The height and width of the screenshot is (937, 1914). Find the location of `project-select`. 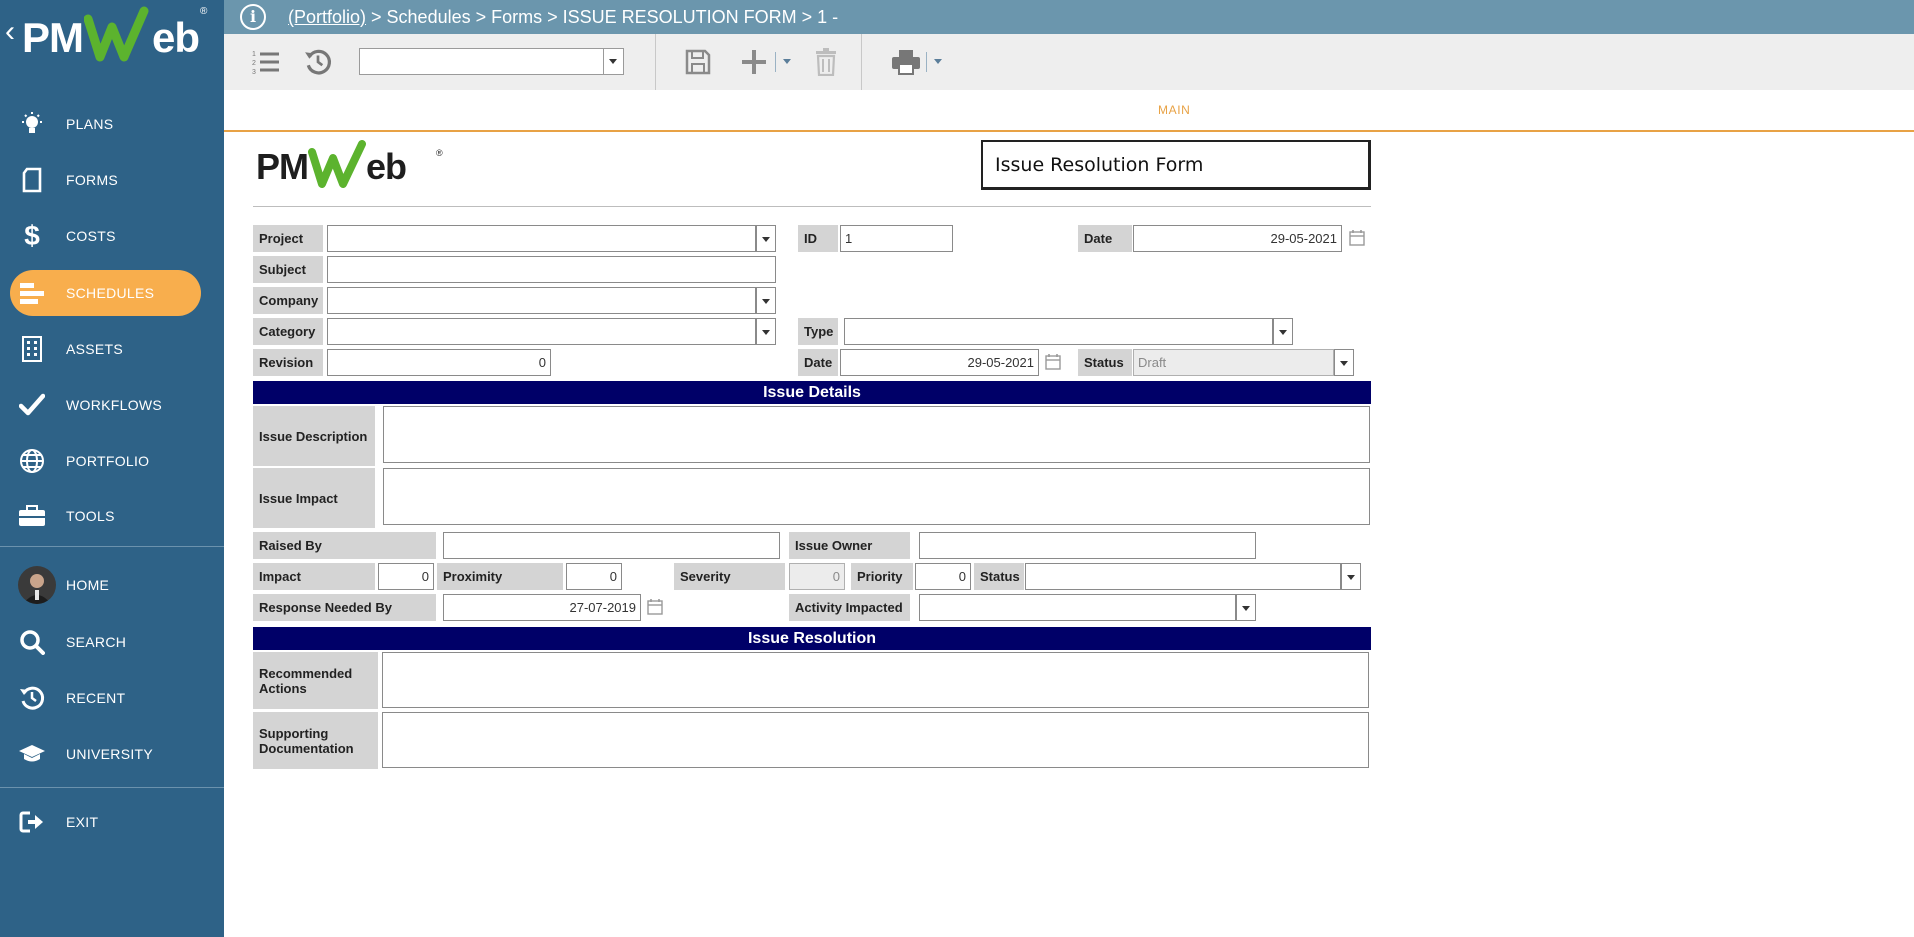

project-select is located at coordinates (541, 238).